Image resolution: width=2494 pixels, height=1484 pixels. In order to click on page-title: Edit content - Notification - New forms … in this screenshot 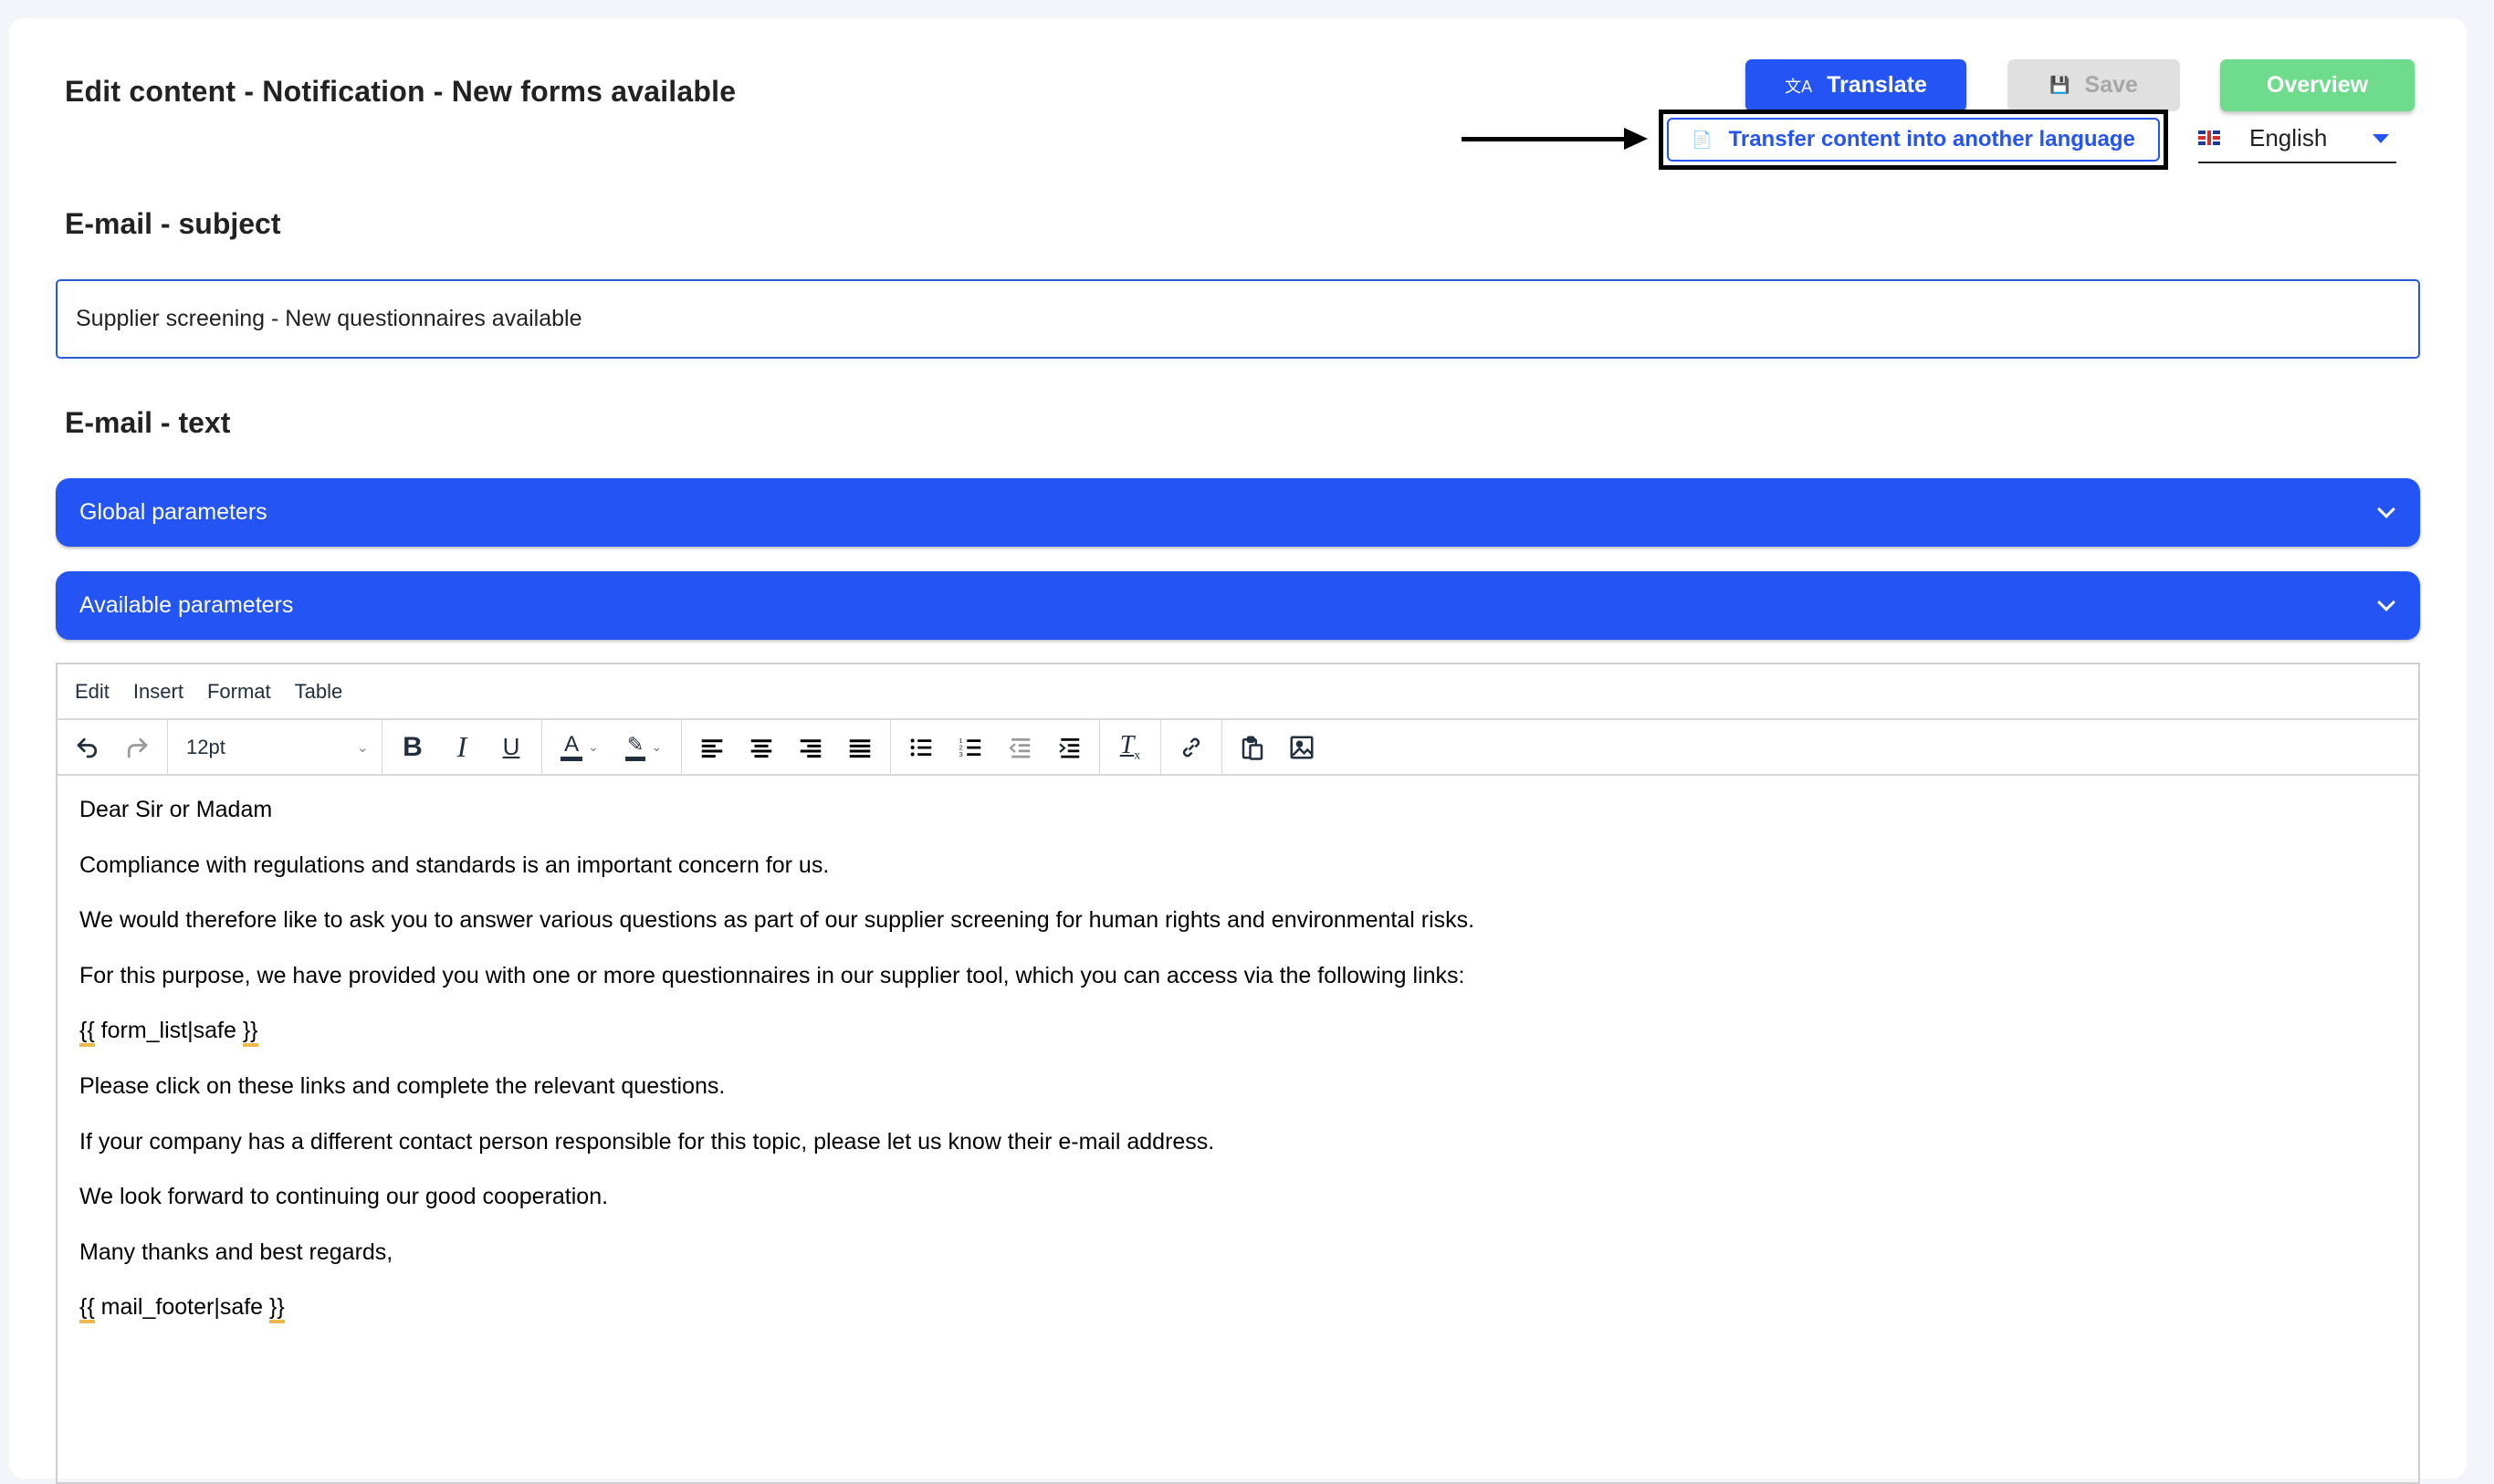, I will do `click(401, 91)`.